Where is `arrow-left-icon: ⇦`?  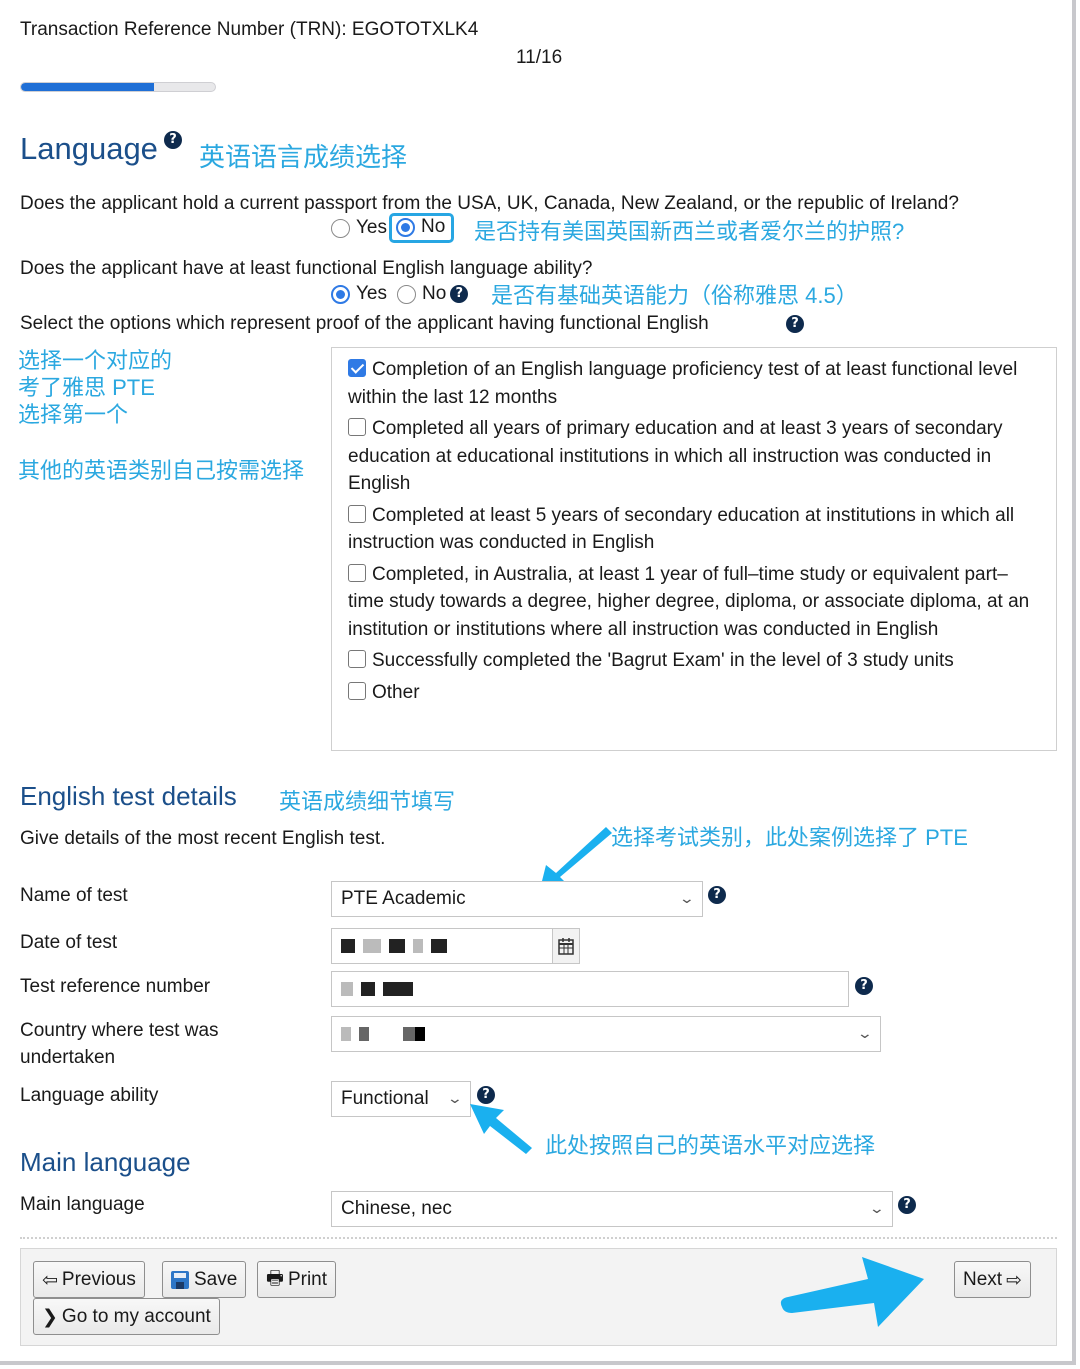 arrow-left-icon: ⇦ is located at coordinates (50, 1279).